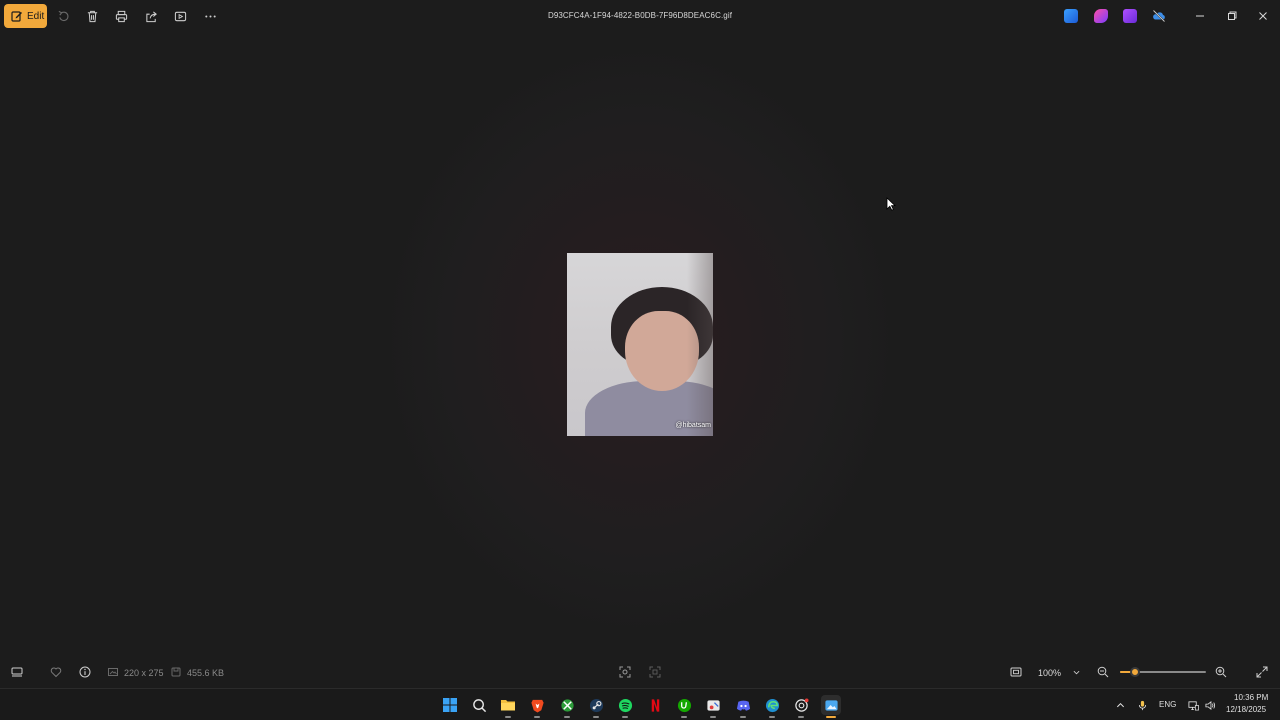 Image resolution: width=1280 pixels, height=720 pixels. What do you see at coordinates (1016, 672) in the screenshot?
I see `fit-to-window-icon` at bounding box center [1016, 672].